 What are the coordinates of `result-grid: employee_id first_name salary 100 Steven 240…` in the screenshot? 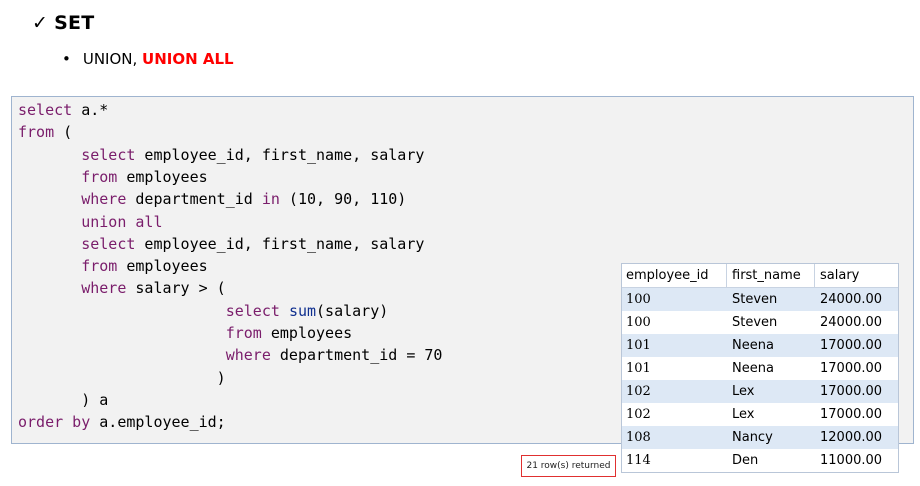 It's located at (760, 368).